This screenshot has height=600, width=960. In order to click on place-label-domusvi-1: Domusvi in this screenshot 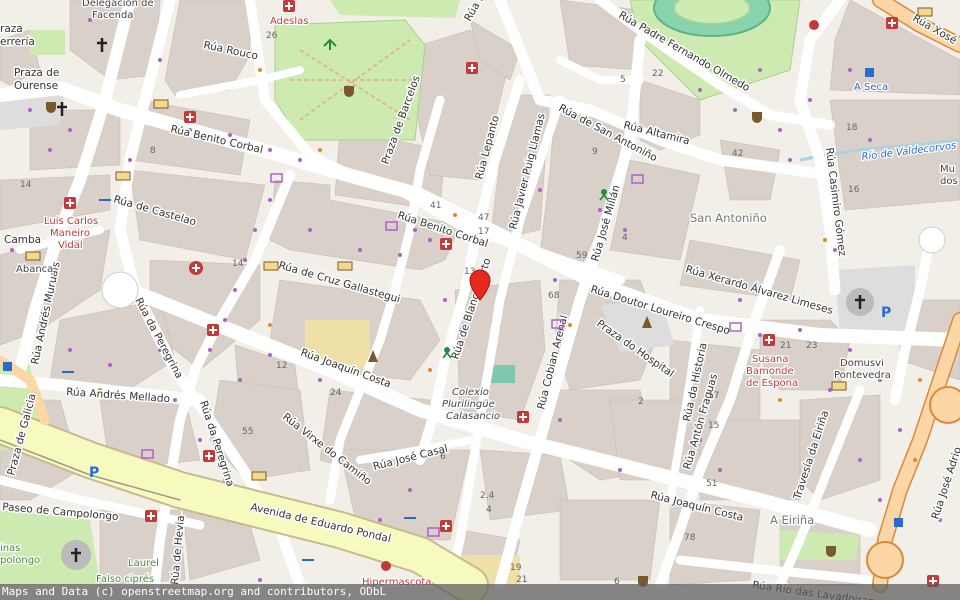, I will do `click(862, 363)`.